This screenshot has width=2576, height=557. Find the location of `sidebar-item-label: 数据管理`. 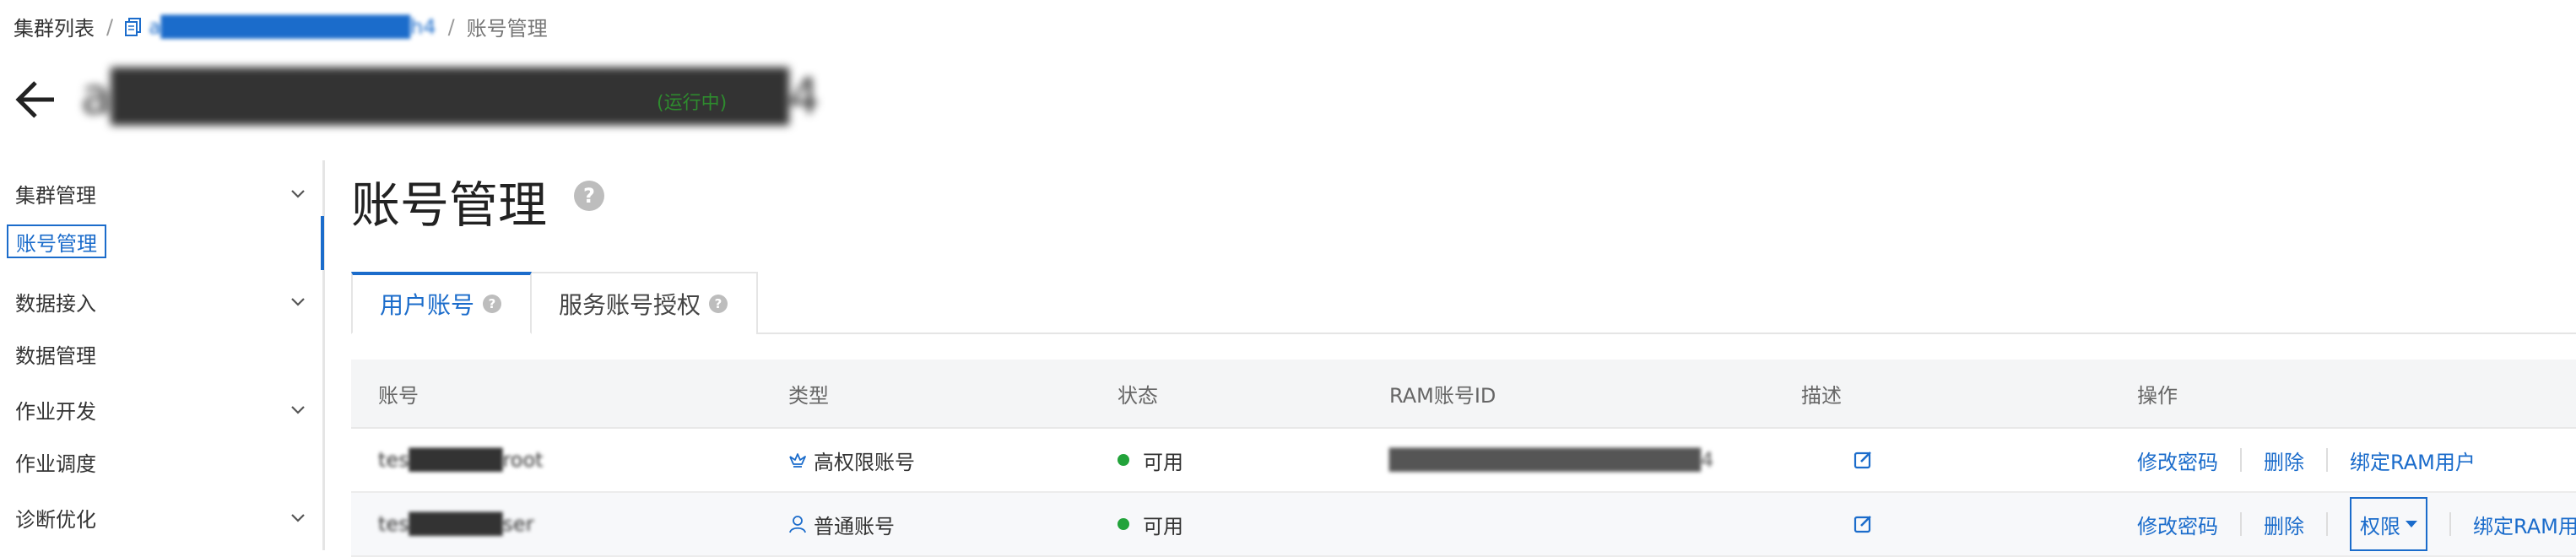

sidebar-item-label: 数据管理 is located at coordinates (55, 356).